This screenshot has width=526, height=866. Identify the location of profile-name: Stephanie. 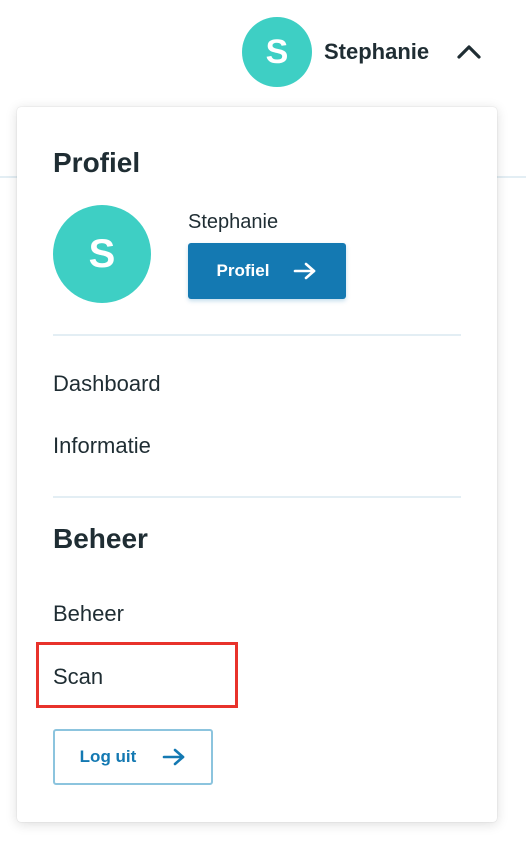
(233, 222).